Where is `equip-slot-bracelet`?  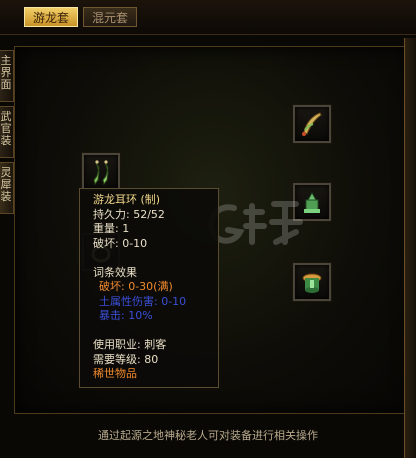
equip-slot-bracelet is located at coordinates (312, 282).